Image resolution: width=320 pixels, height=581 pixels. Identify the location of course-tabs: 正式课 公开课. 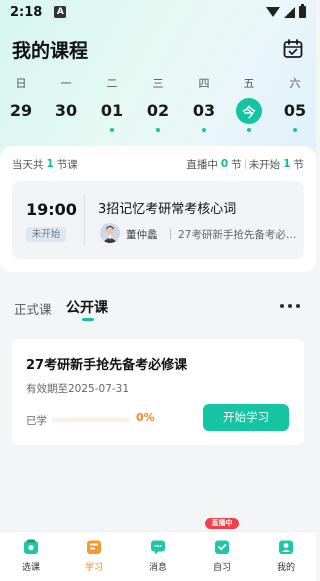
(158, 310).